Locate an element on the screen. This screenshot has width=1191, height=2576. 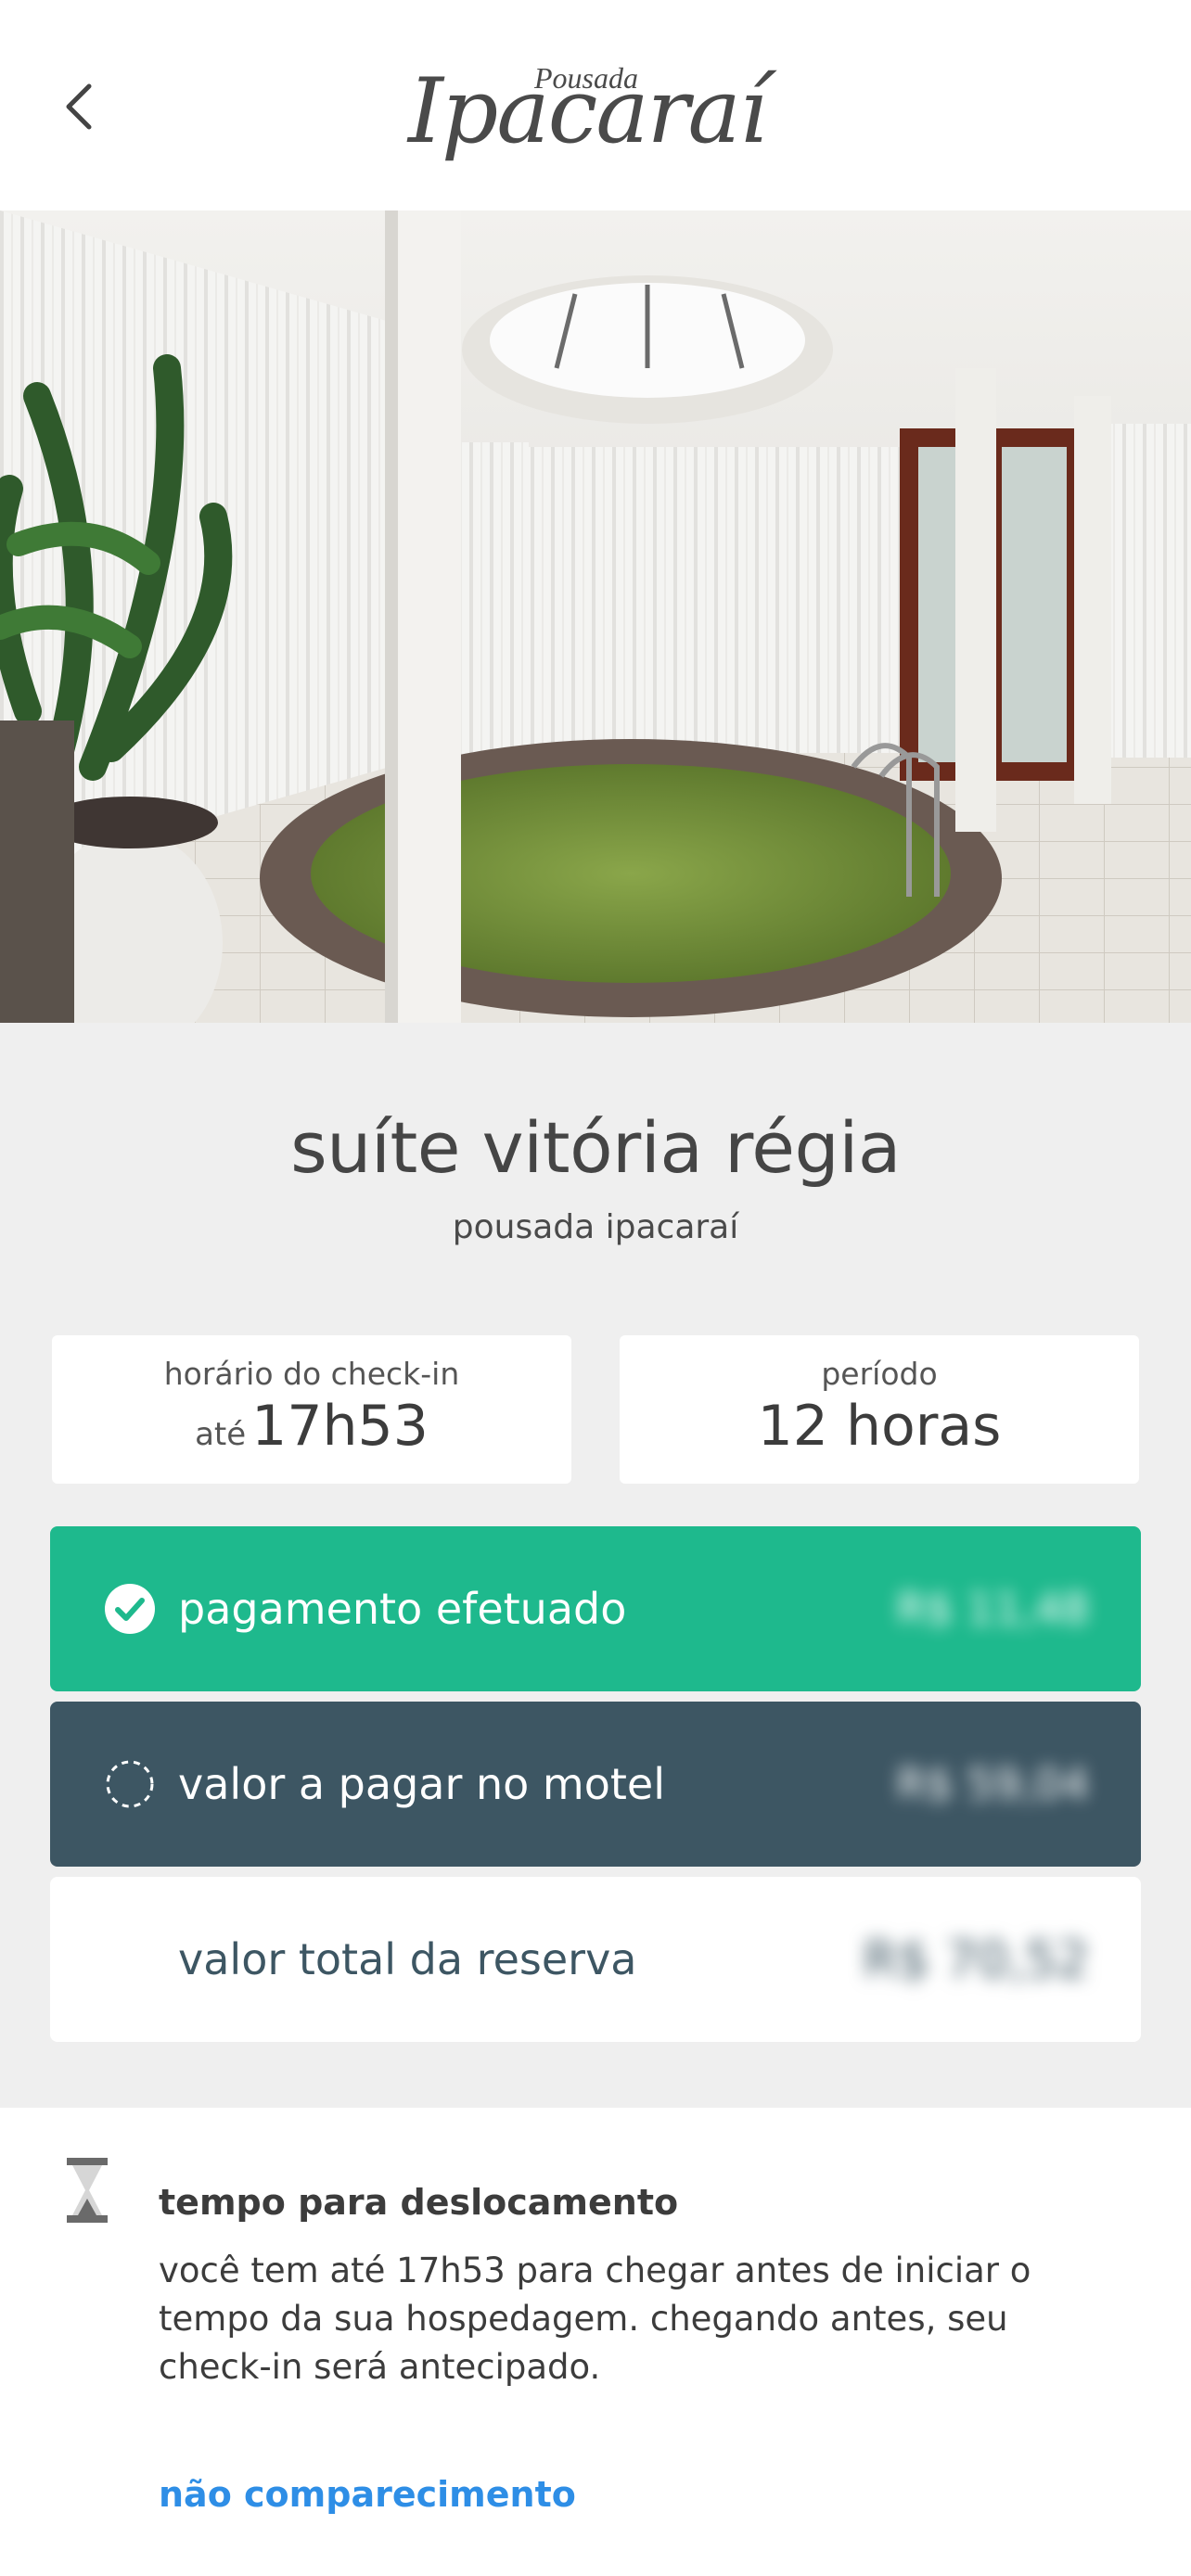
hourglass-icon is located at coordinates (87, 2191).